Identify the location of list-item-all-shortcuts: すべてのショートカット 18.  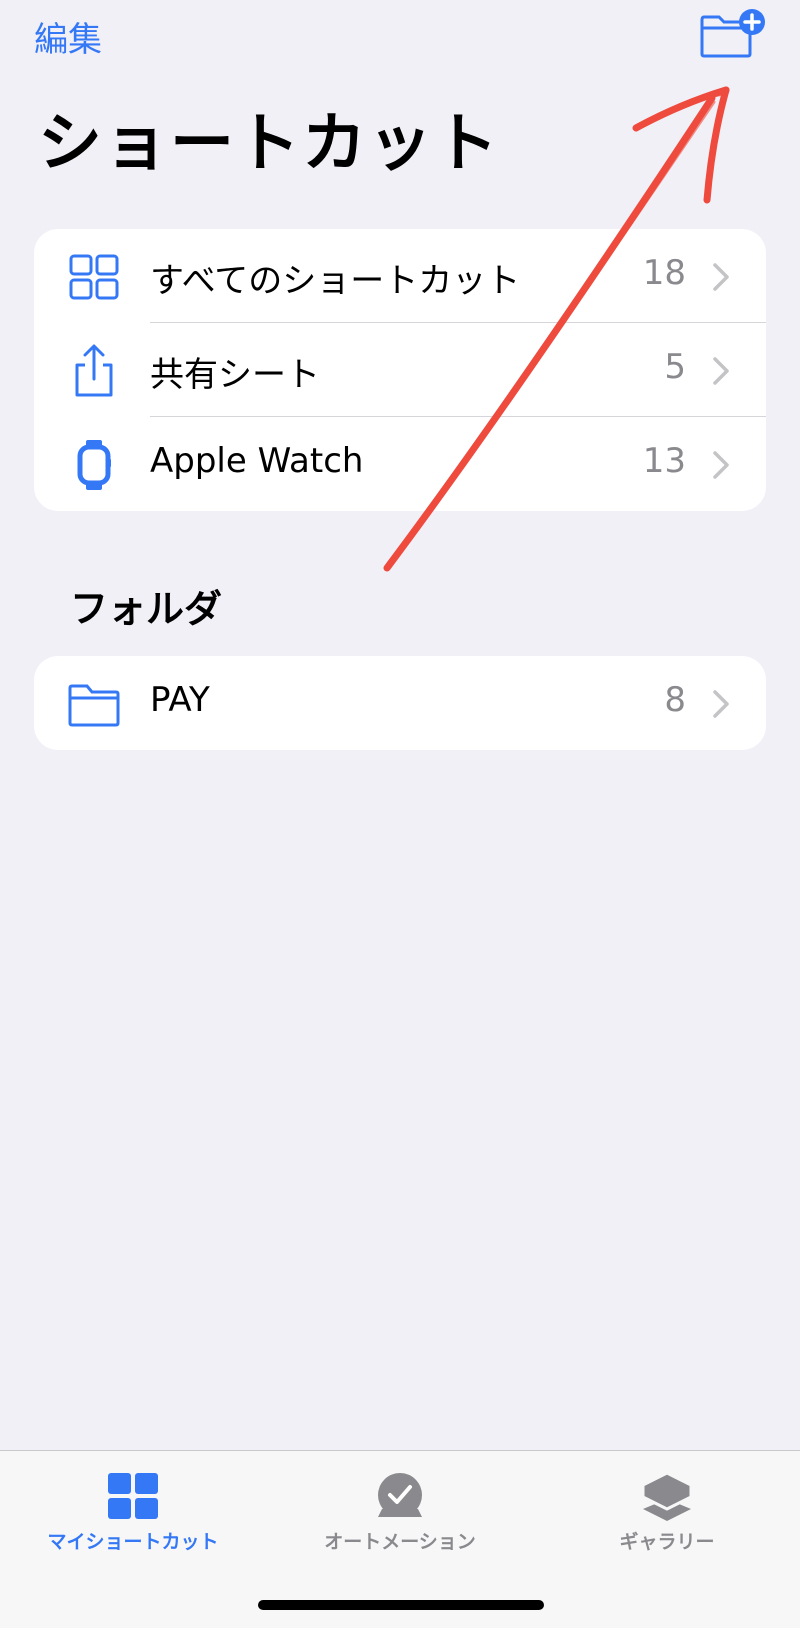
(400, 276).